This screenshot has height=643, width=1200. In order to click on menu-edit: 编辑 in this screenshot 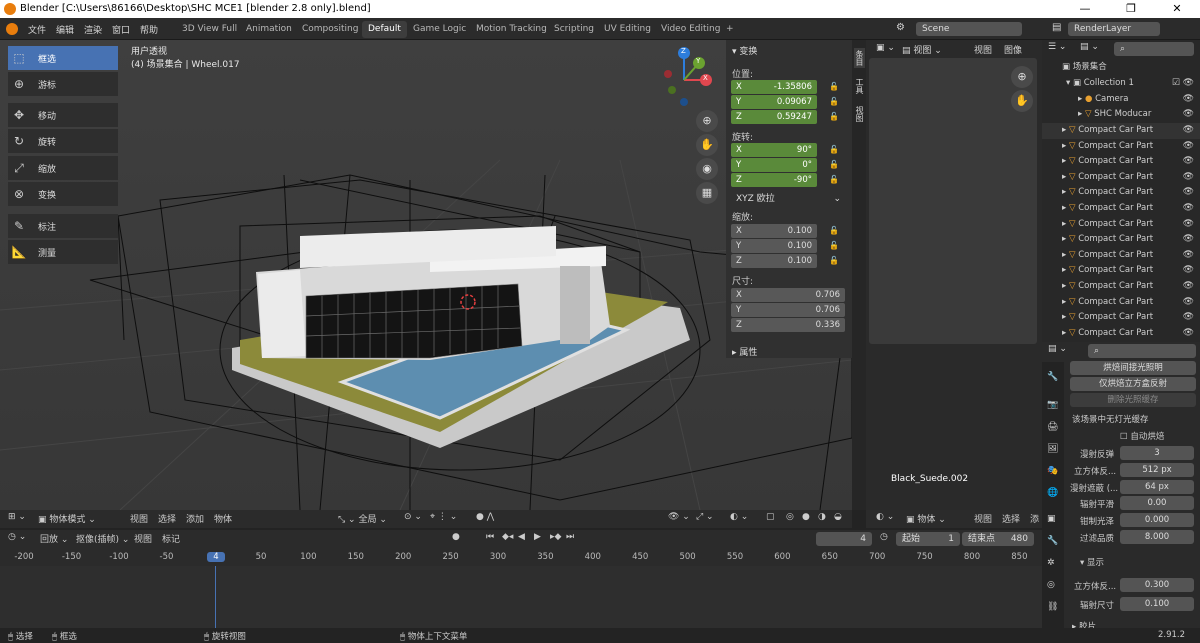, I will do `click(65, 29)`.